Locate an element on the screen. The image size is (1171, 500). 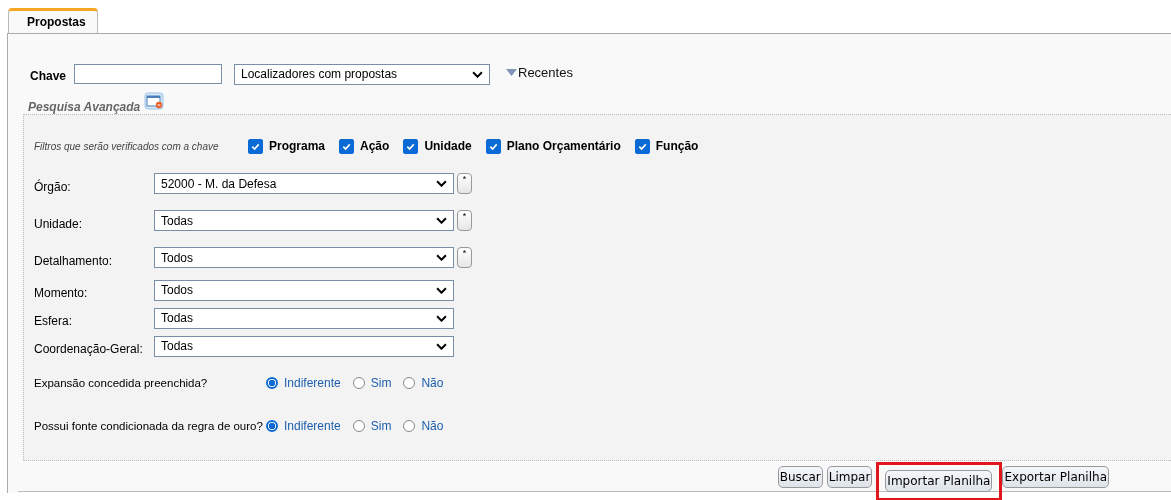
filter-select: 52000 - M. da Defesa is located at coordinates (304, 183).